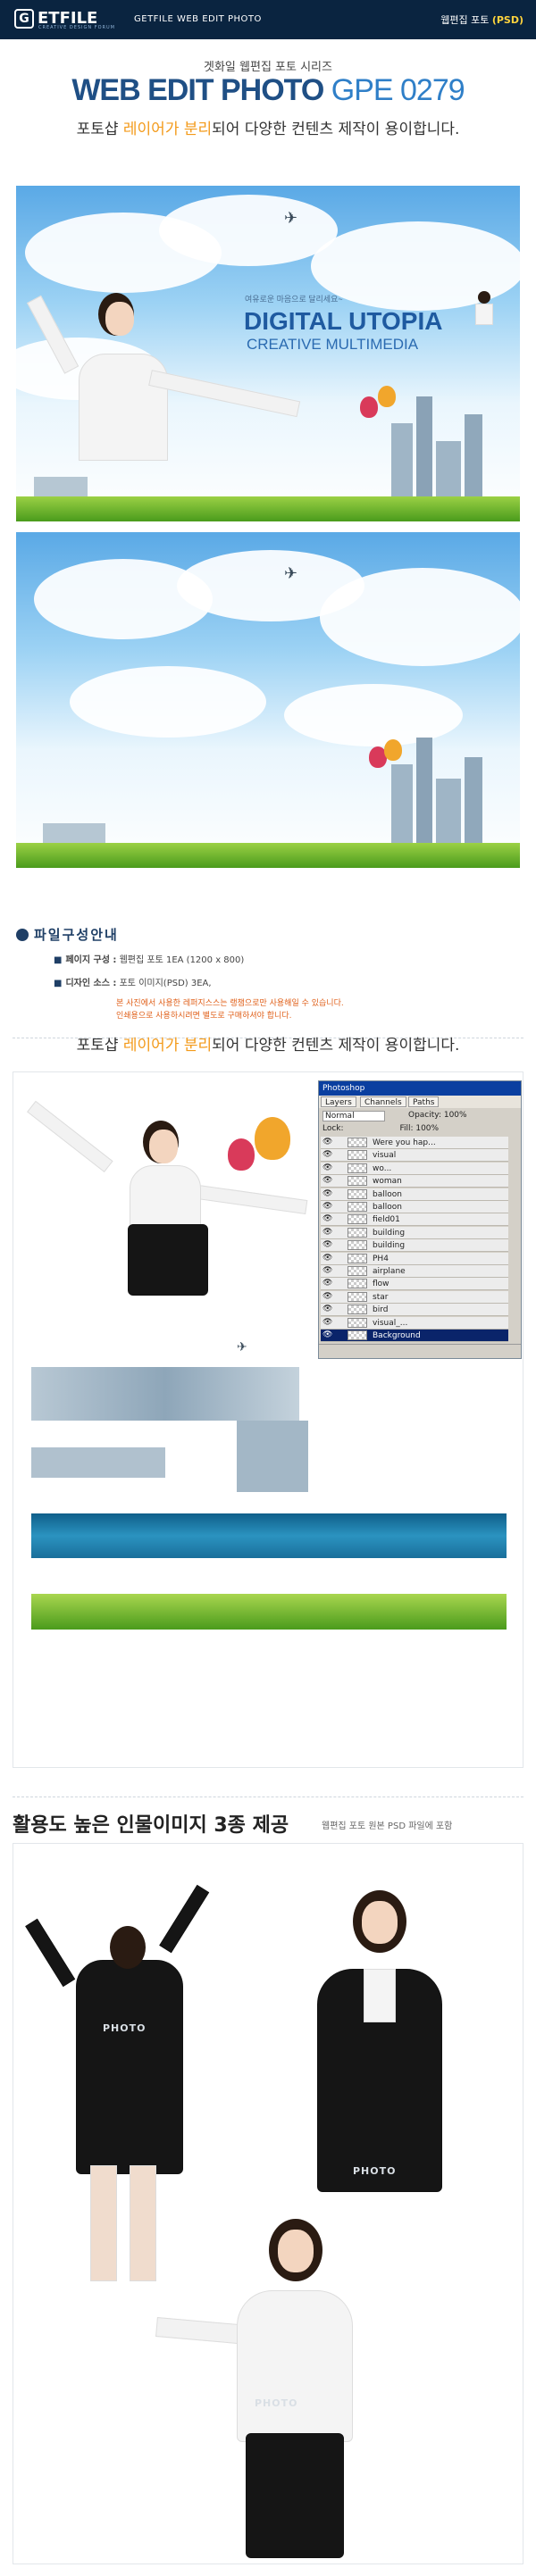 Image resolution: width=536 pixels, height=2576 pixels. I want to click on info-row-sources: ■ 디자인 소스 : 포토 이미지(PSD) 3EA,, so click(133, 983).